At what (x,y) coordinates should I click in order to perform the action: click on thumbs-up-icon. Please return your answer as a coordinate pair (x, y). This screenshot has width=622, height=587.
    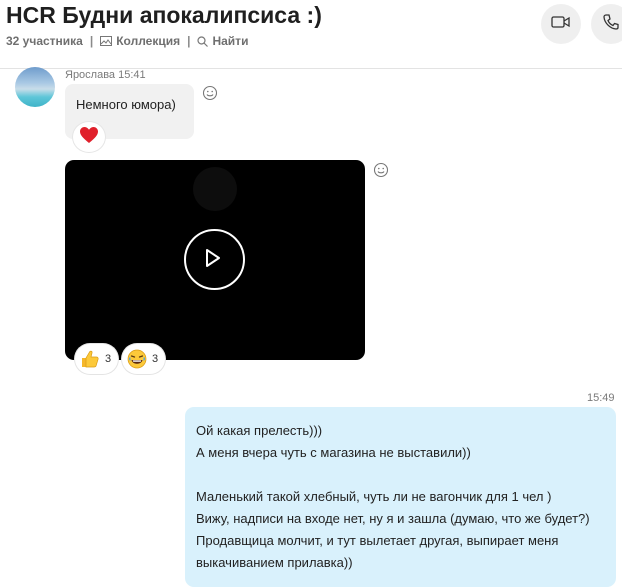
    Looking at the image, I should click on (90, 359).